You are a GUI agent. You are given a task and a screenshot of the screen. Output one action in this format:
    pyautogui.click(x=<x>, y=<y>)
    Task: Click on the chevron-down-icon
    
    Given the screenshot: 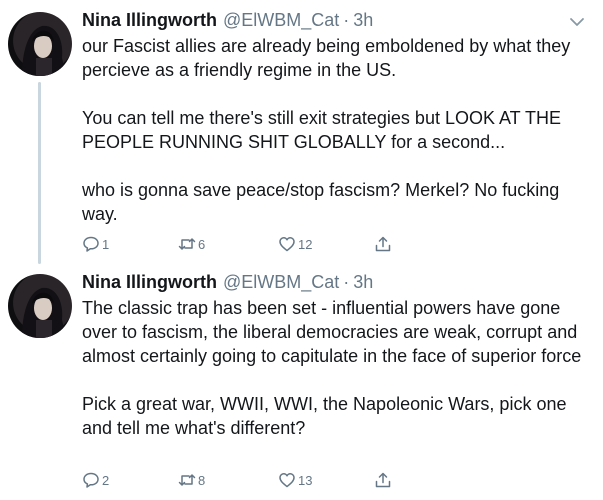 What is the action you would take?
    pyautogui.click(x=577, y=22)
    